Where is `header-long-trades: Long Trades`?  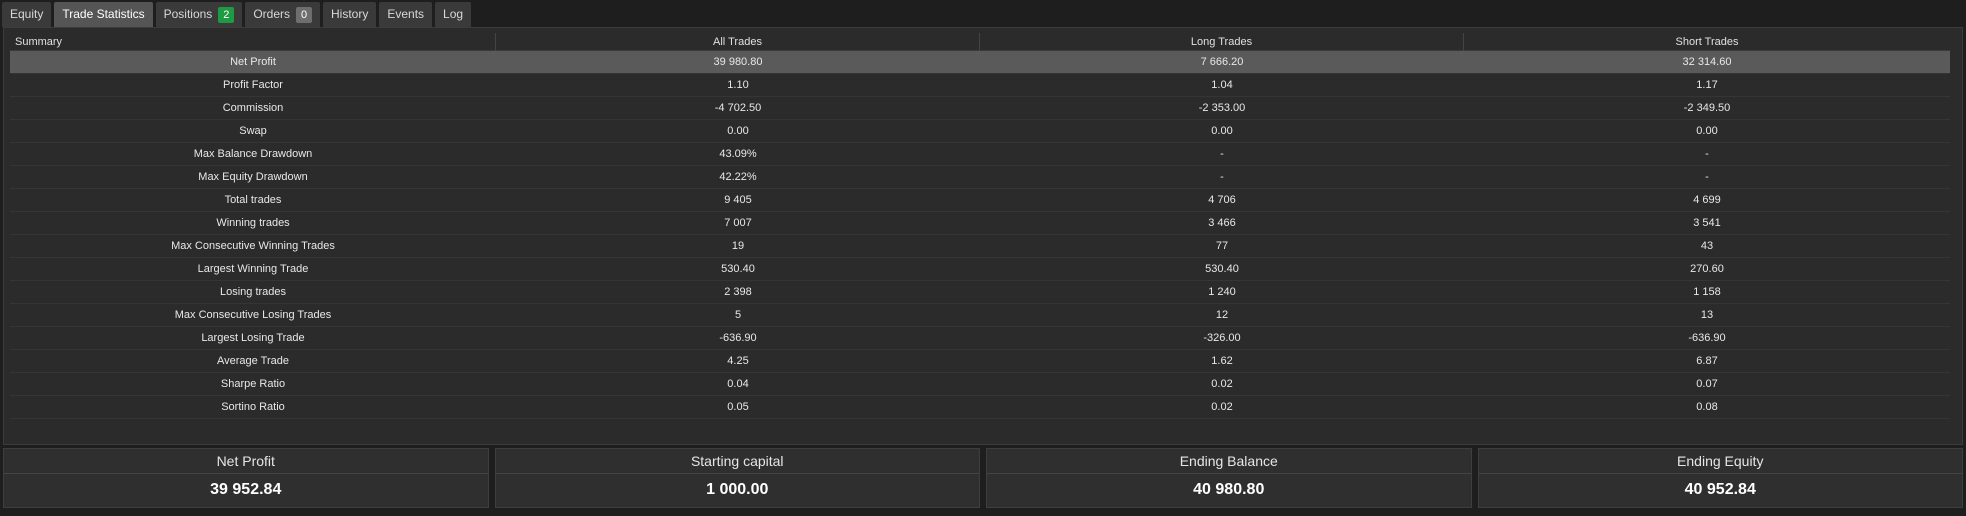 header-long-trades: Long Trades is located at coordinates (1222, 41).